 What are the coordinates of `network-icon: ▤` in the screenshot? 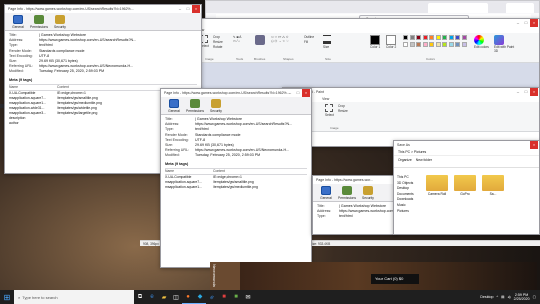 It's located at (502, 297).